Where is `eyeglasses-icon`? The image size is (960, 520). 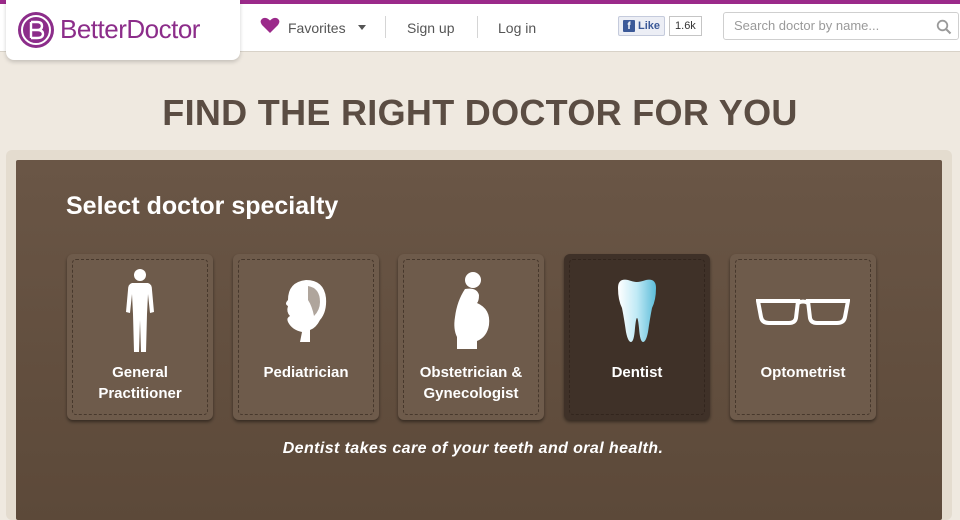 eyeglasses-icon is located at coordinates (803, 311).